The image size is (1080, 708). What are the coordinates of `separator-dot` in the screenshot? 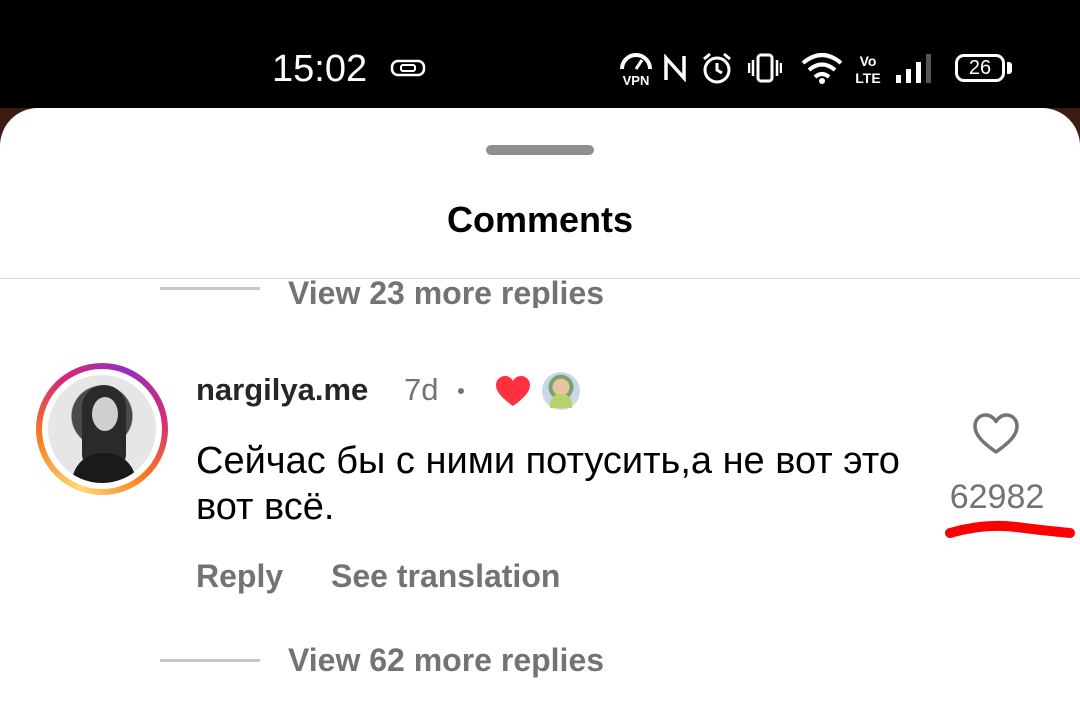 It's located at (461, 391).